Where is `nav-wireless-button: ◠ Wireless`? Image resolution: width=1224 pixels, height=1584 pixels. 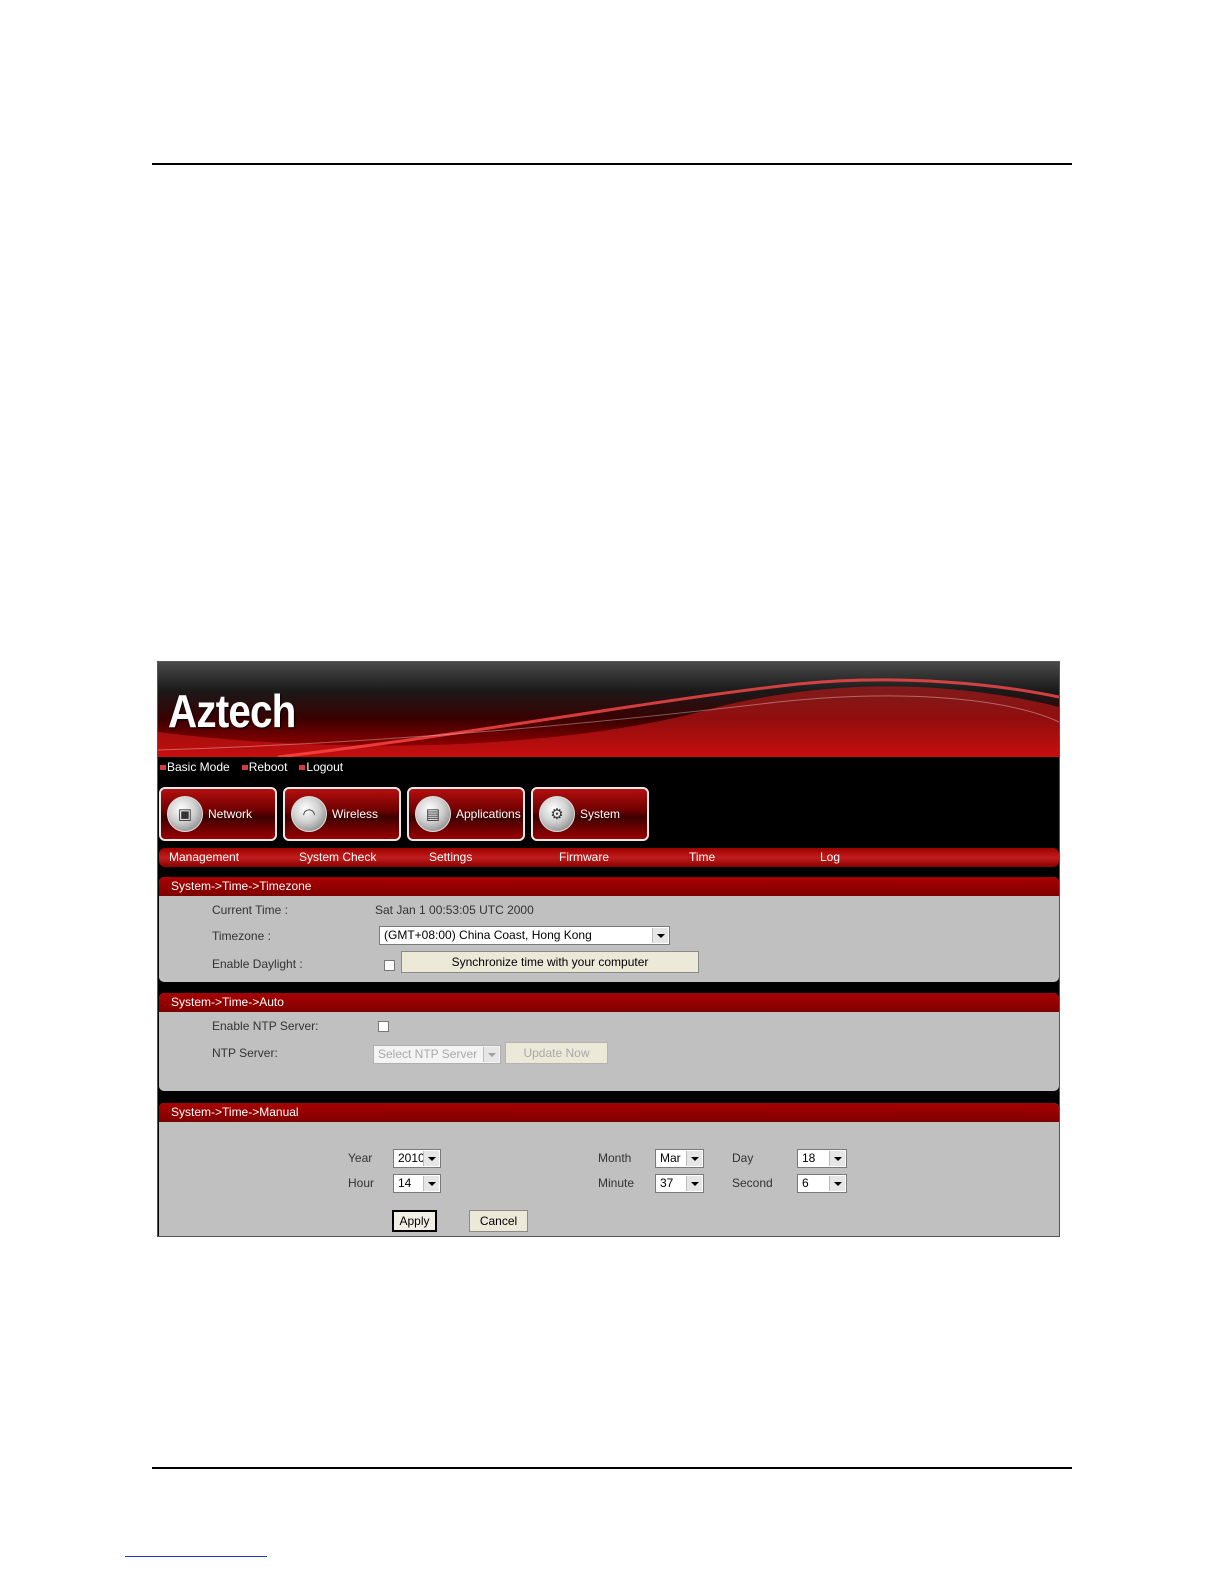 nav-wireless-button: ◠ Wireless is located at coordinates (342, 814).